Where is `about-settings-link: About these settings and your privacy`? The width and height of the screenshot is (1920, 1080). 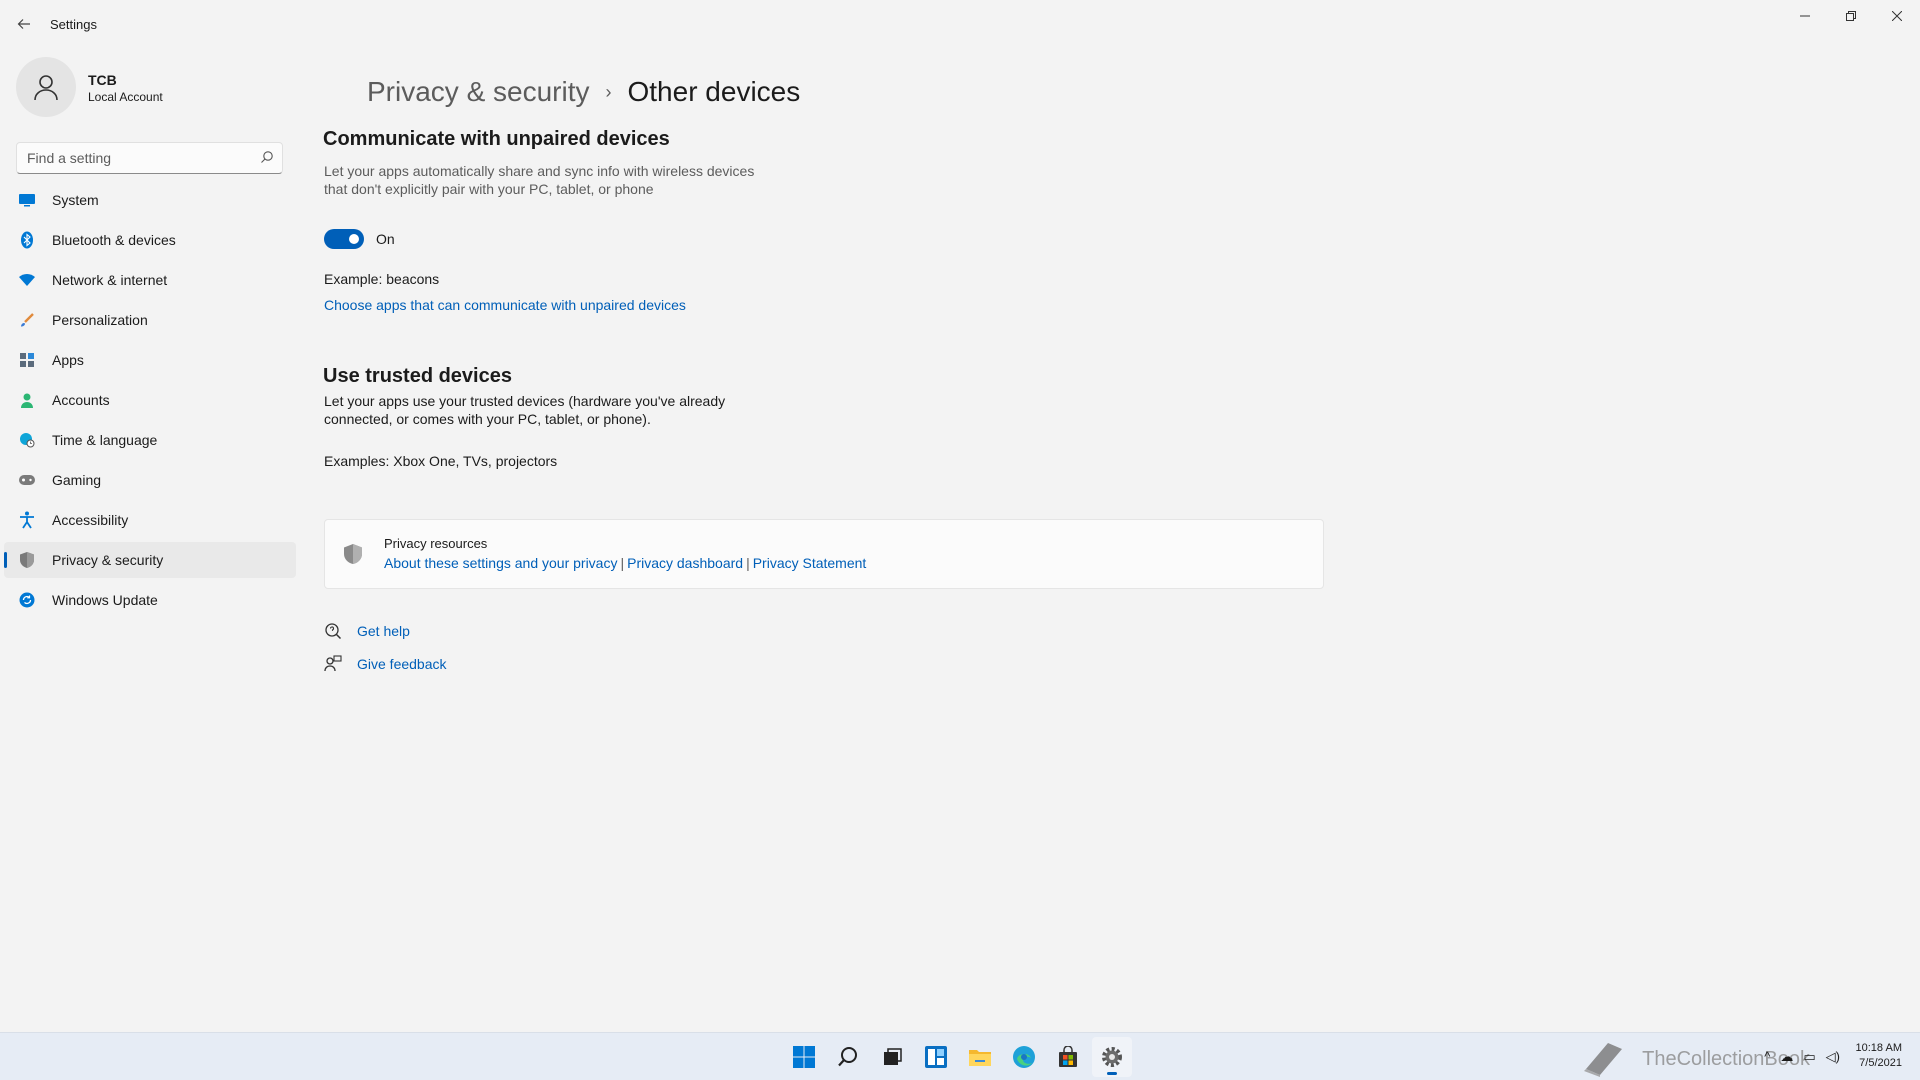
about-settings-link: About these settings and your privacy is located at coordinates (500, 563).